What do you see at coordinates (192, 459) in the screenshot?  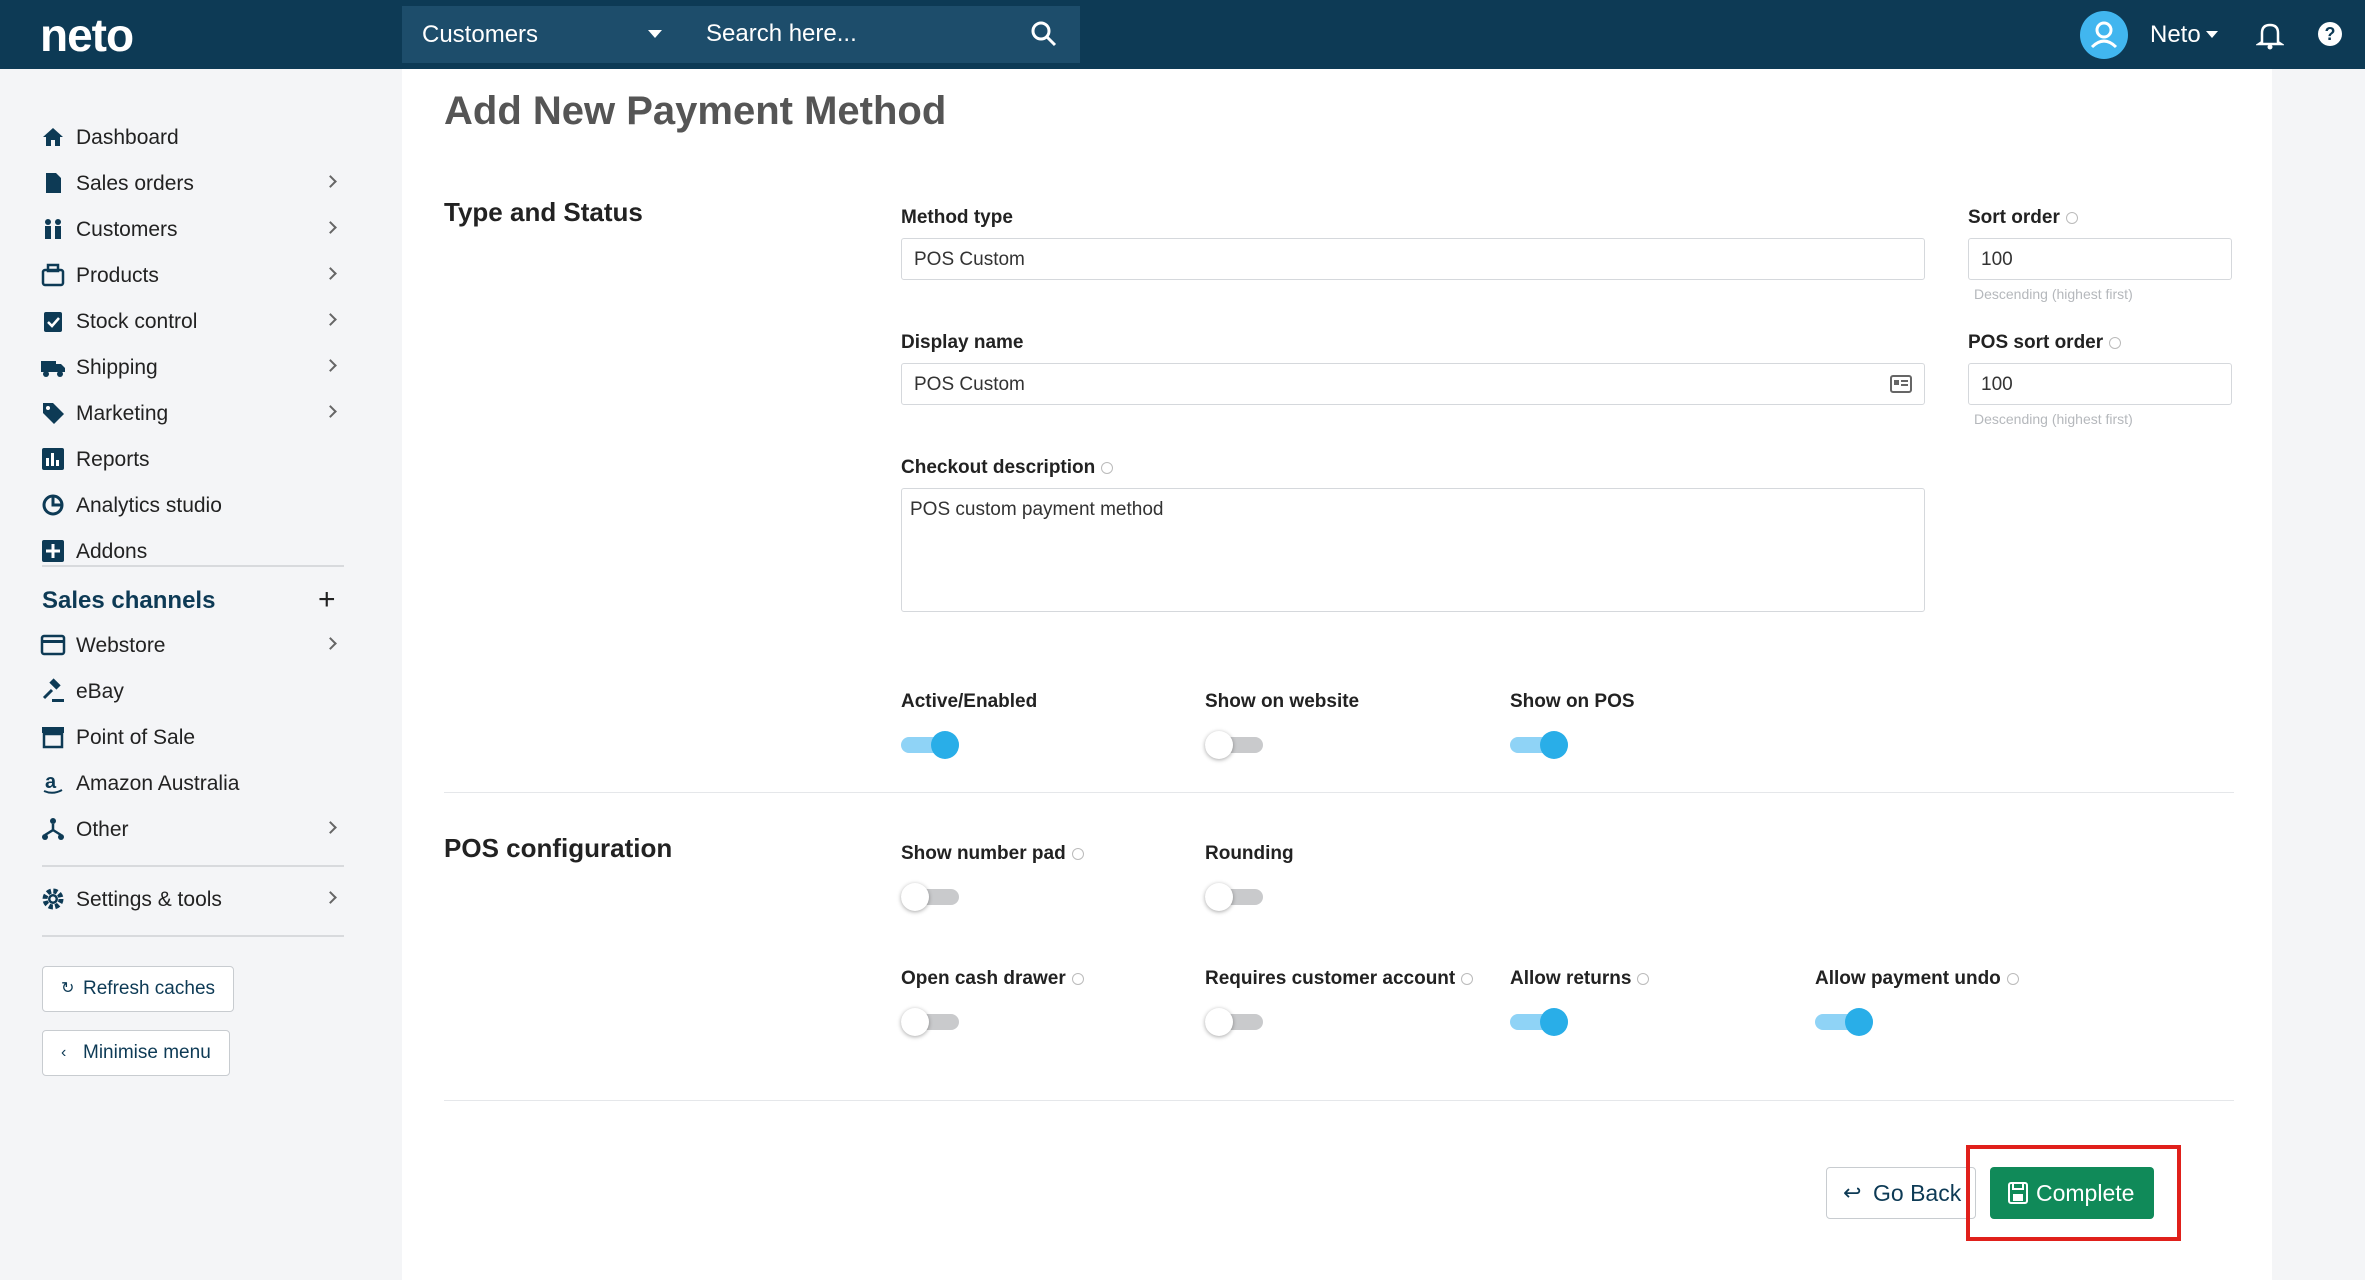 I see `sidebar-item-reports: Reports` at bounding box center [192, 459].